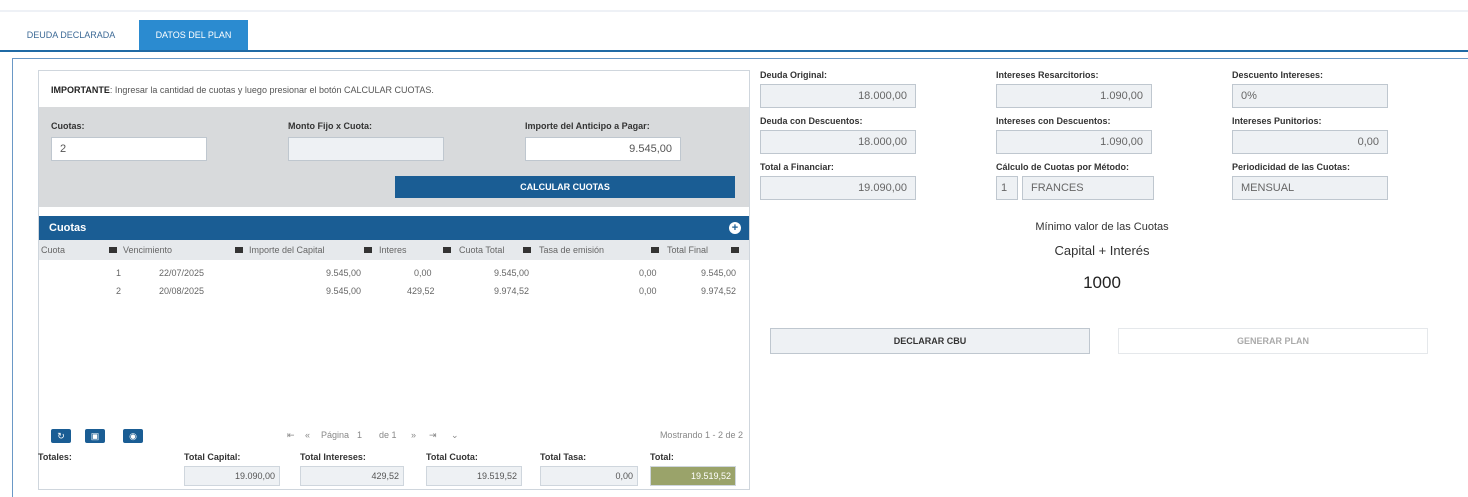  Describe the element at coordinates (423, 273) in the screenshot. I see `cell-interes: 0,00` at that location.